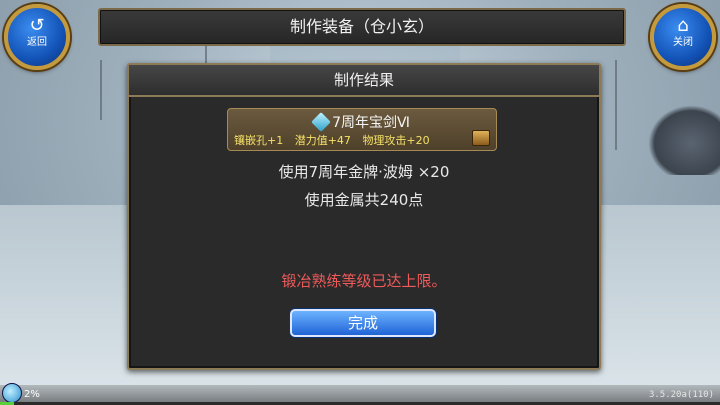 Image resolution: width=720 pixels, height=405 pixels. What do you see at coordinates (363, 323) in the screenshot?
I see `done-button: 完成` at bounding box center [363, 323].